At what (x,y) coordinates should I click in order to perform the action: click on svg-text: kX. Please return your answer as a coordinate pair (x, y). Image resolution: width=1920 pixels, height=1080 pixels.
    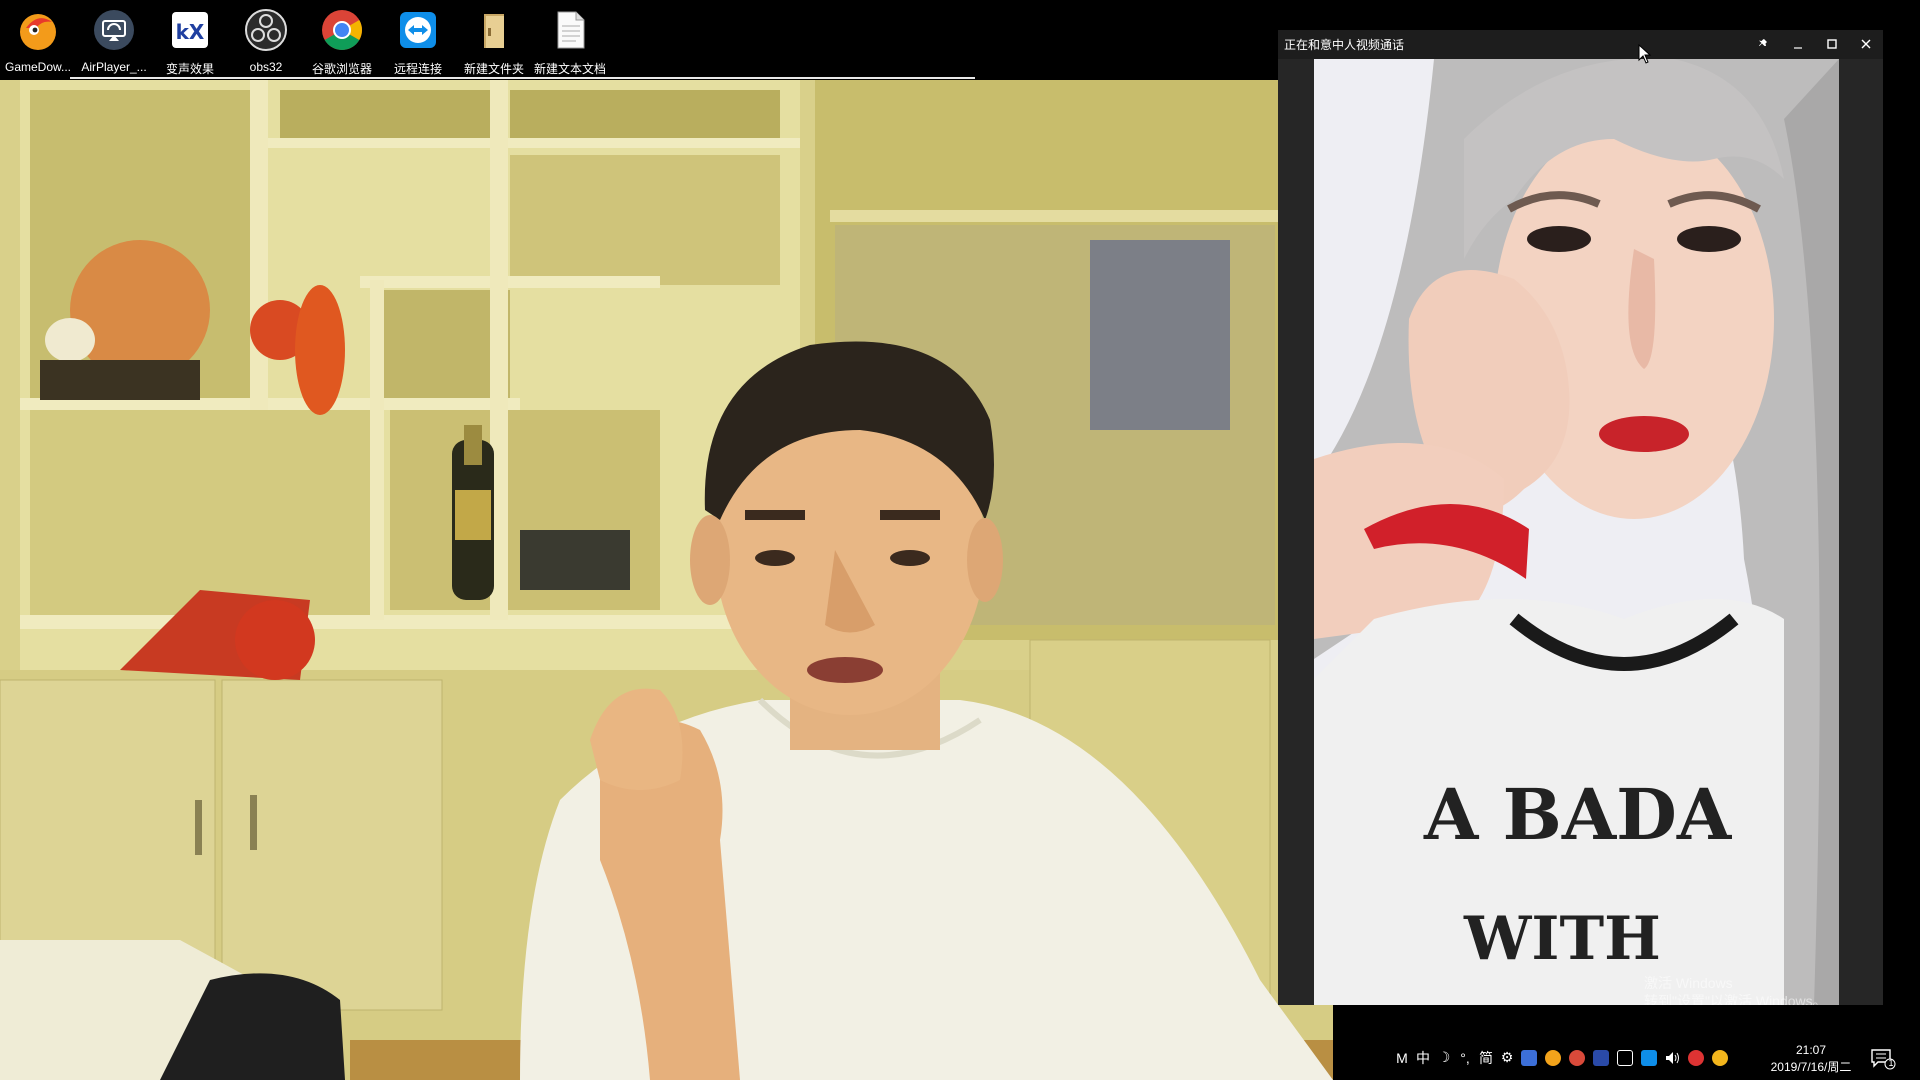
    Looking at the image, I should click on (190, 32).